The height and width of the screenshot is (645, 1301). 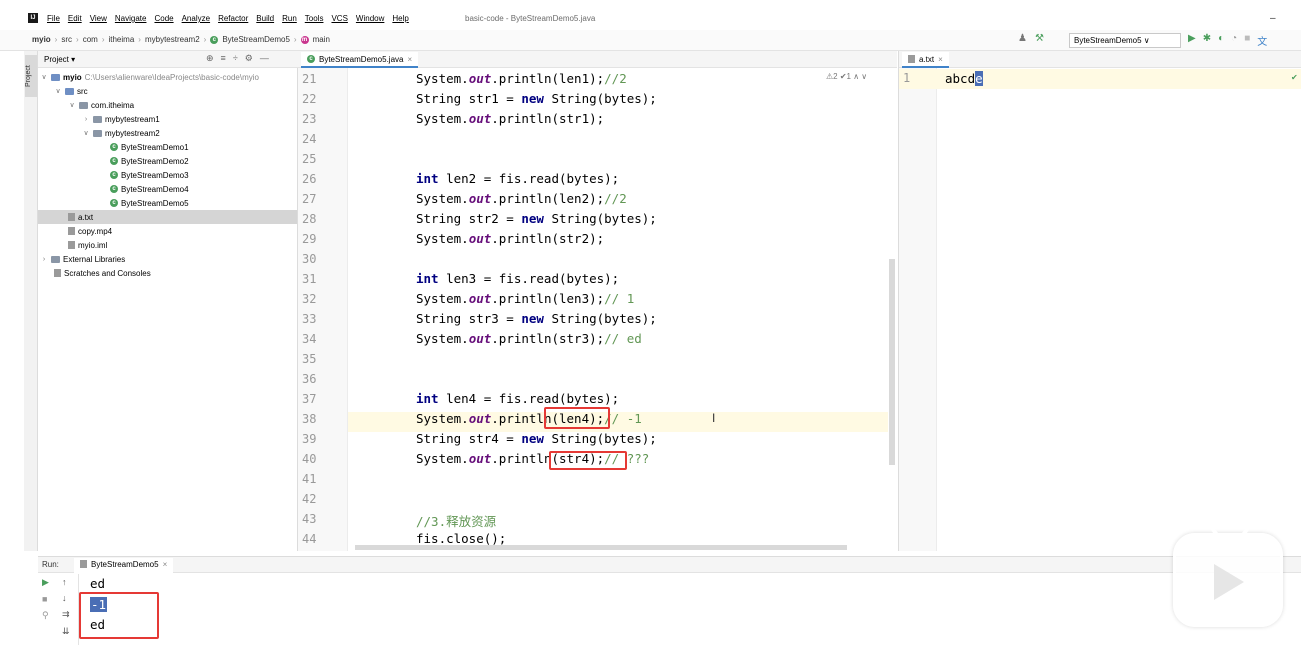 I want to click on code-line: //3.释放资源, so click(x=456, y=520).